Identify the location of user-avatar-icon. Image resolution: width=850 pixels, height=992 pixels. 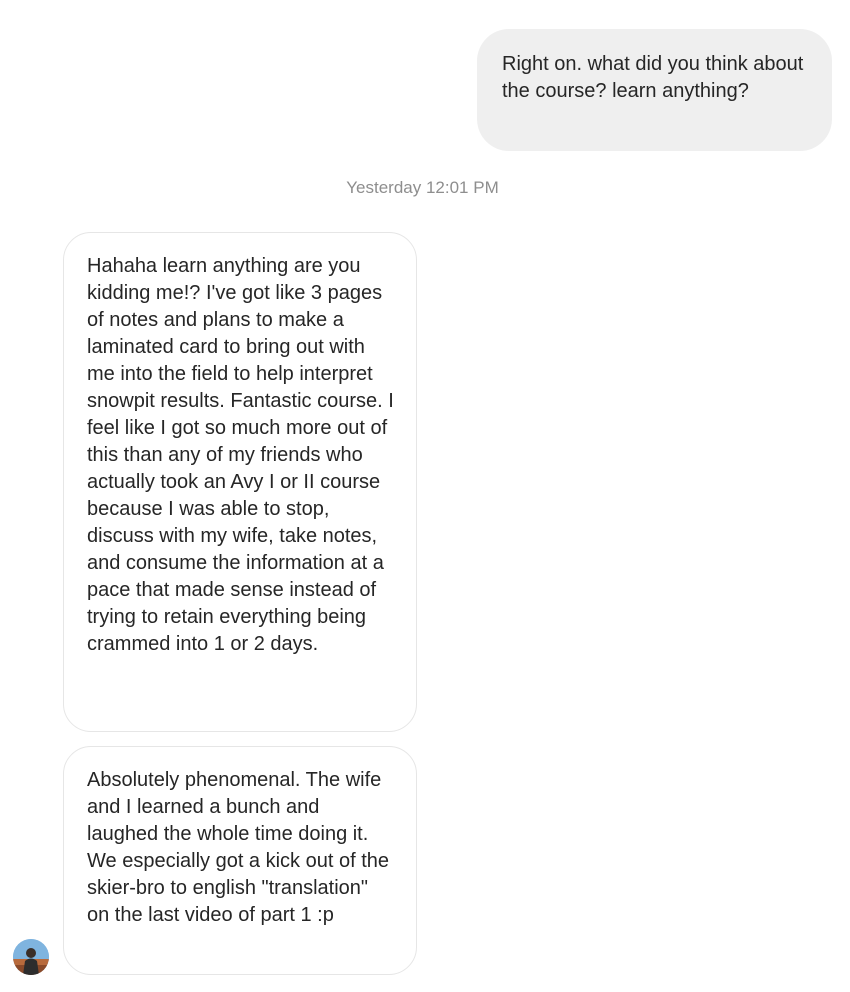
(31, 957).